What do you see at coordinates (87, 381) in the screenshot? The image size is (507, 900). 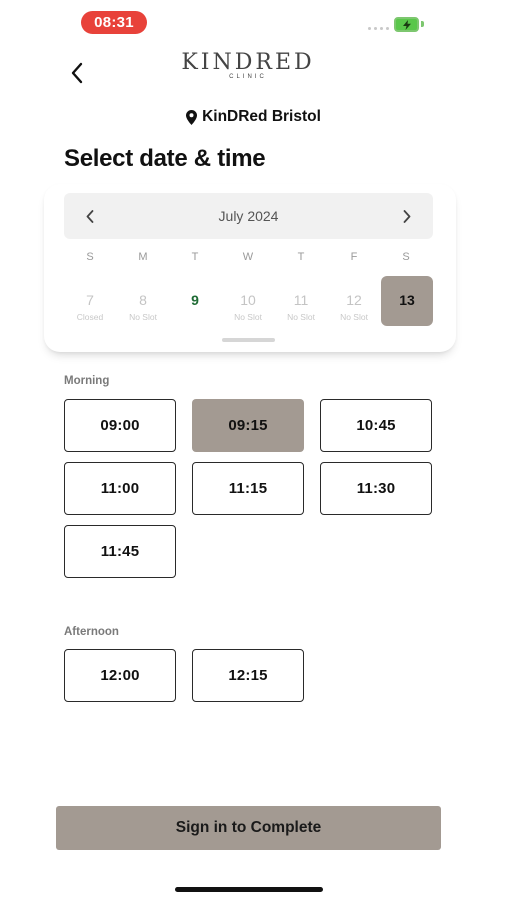 I see `morning-section-label: Morning` at bounding box center [87, 381].